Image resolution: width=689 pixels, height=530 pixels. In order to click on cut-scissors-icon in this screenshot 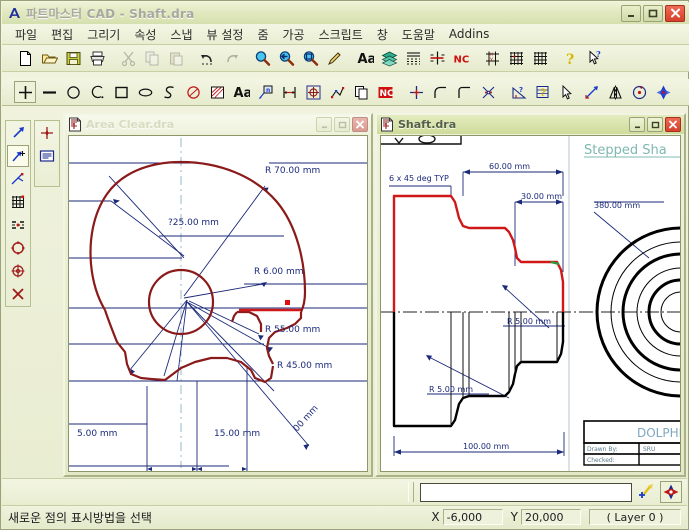, I will do `click(128, 58)`.